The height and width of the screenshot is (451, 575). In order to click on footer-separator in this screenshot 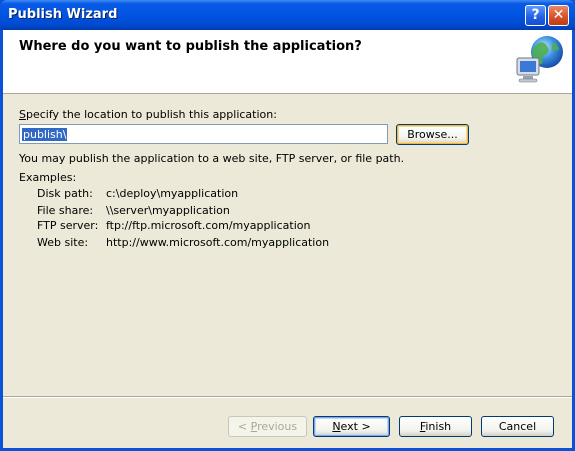, I will do `click(287, 397)`.